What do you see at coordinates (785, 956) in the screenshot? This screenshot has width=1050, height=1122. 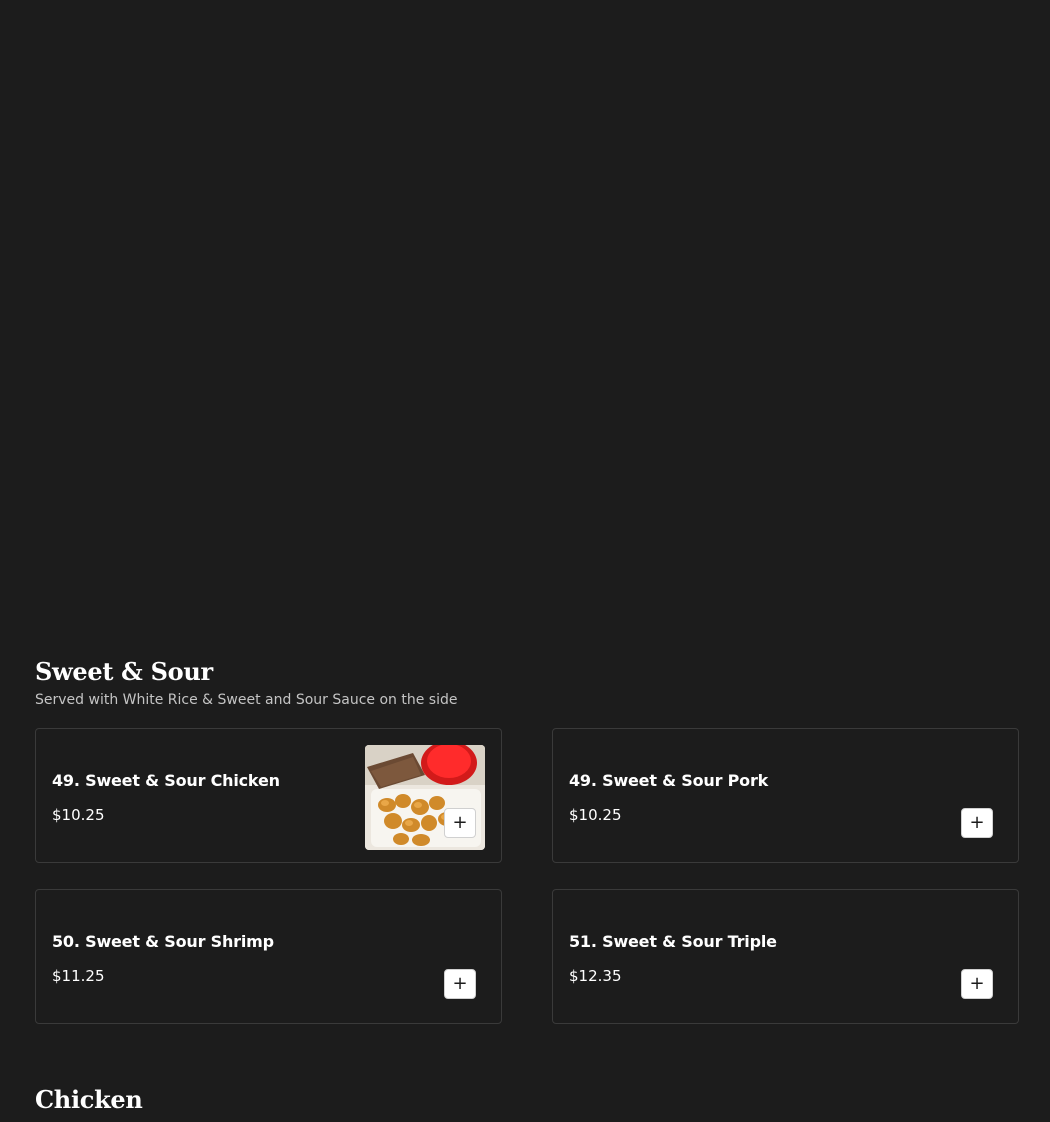 I see `menu-item-card: 51. Sweet & Sour Triple $12.35 +` at bounding box center [785, 956].